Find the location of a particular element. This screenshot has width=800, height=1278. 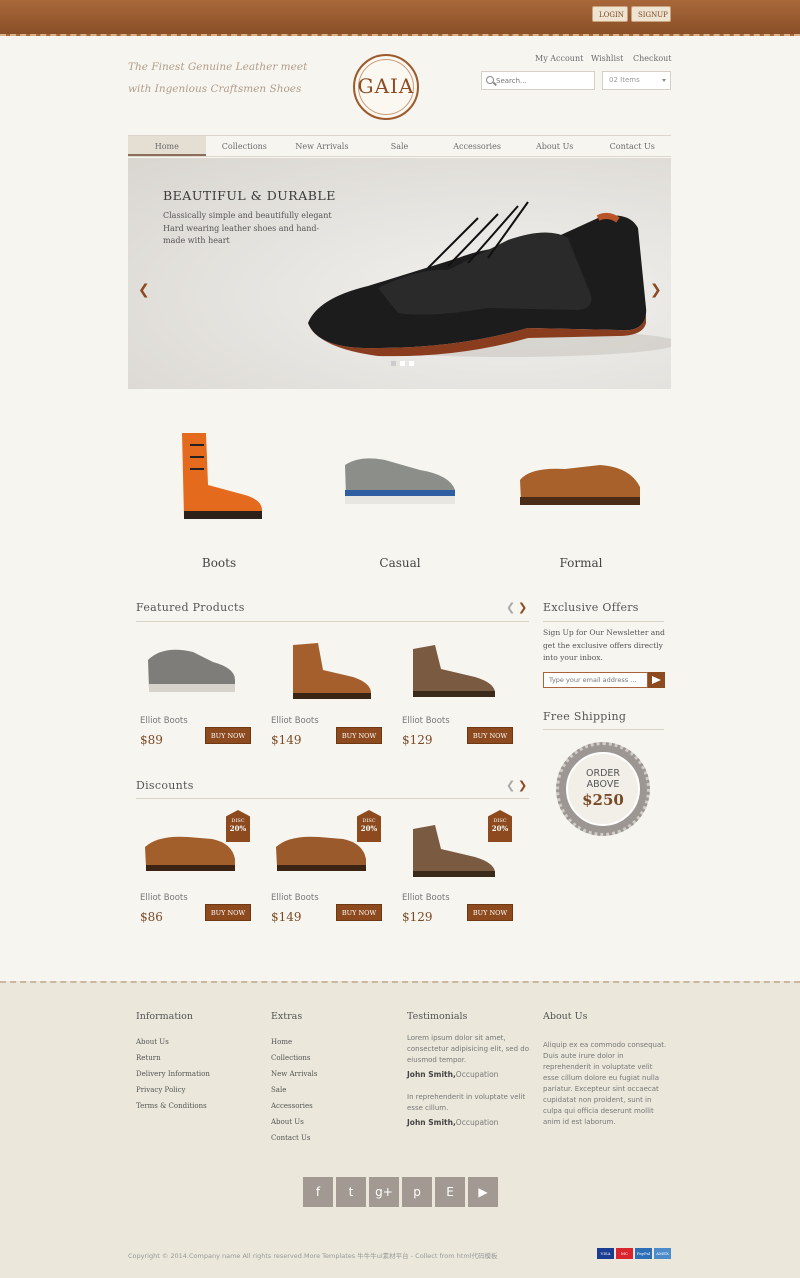

nav-accessories: Accessories is located at coordinates (477, 146).